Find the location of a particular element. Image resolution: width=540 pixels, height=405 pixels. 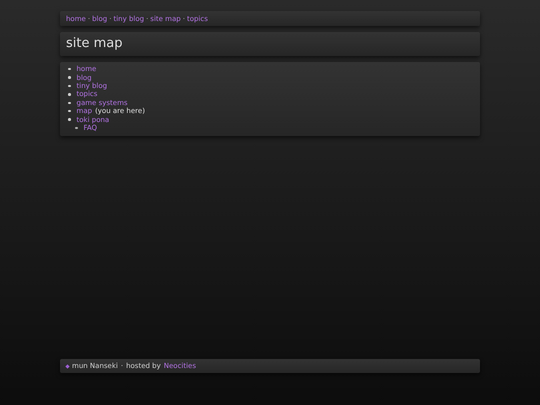

page-title: site map is located at coordinates (95, 44).